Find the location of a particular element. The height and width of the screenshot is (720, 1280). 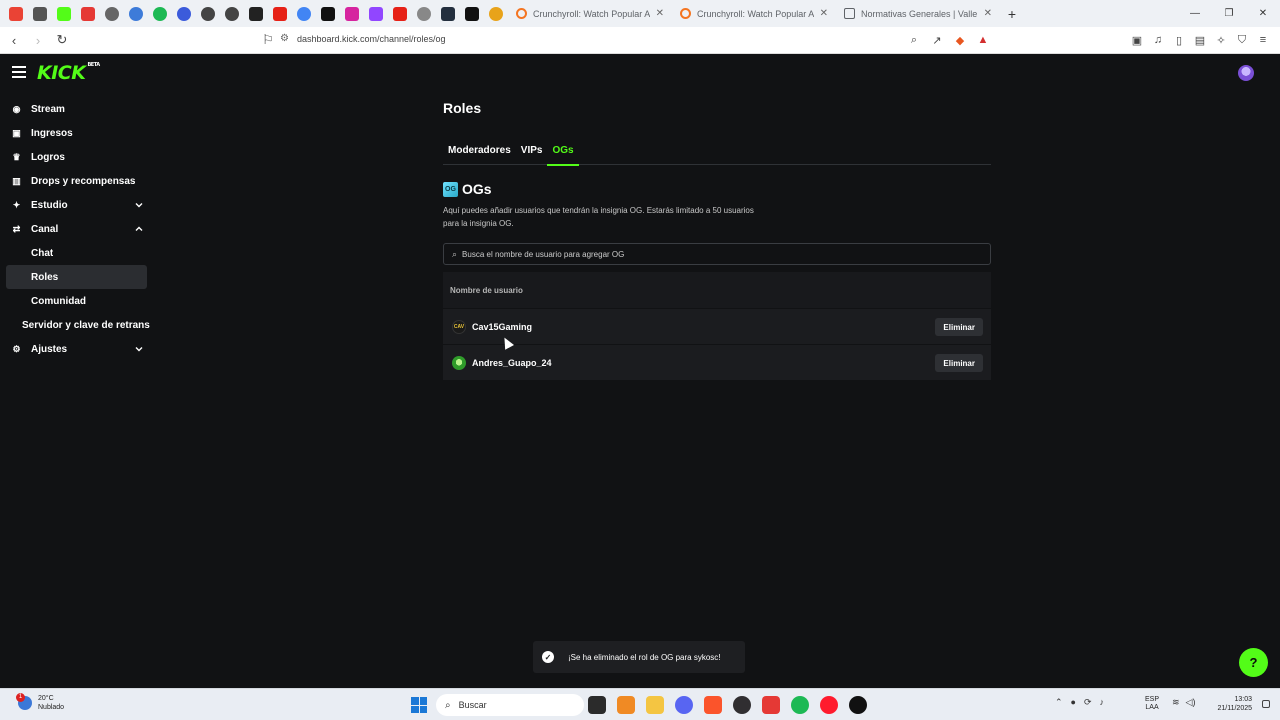

sidebar-icon: ▯ is located at coordinates (1179, 40).